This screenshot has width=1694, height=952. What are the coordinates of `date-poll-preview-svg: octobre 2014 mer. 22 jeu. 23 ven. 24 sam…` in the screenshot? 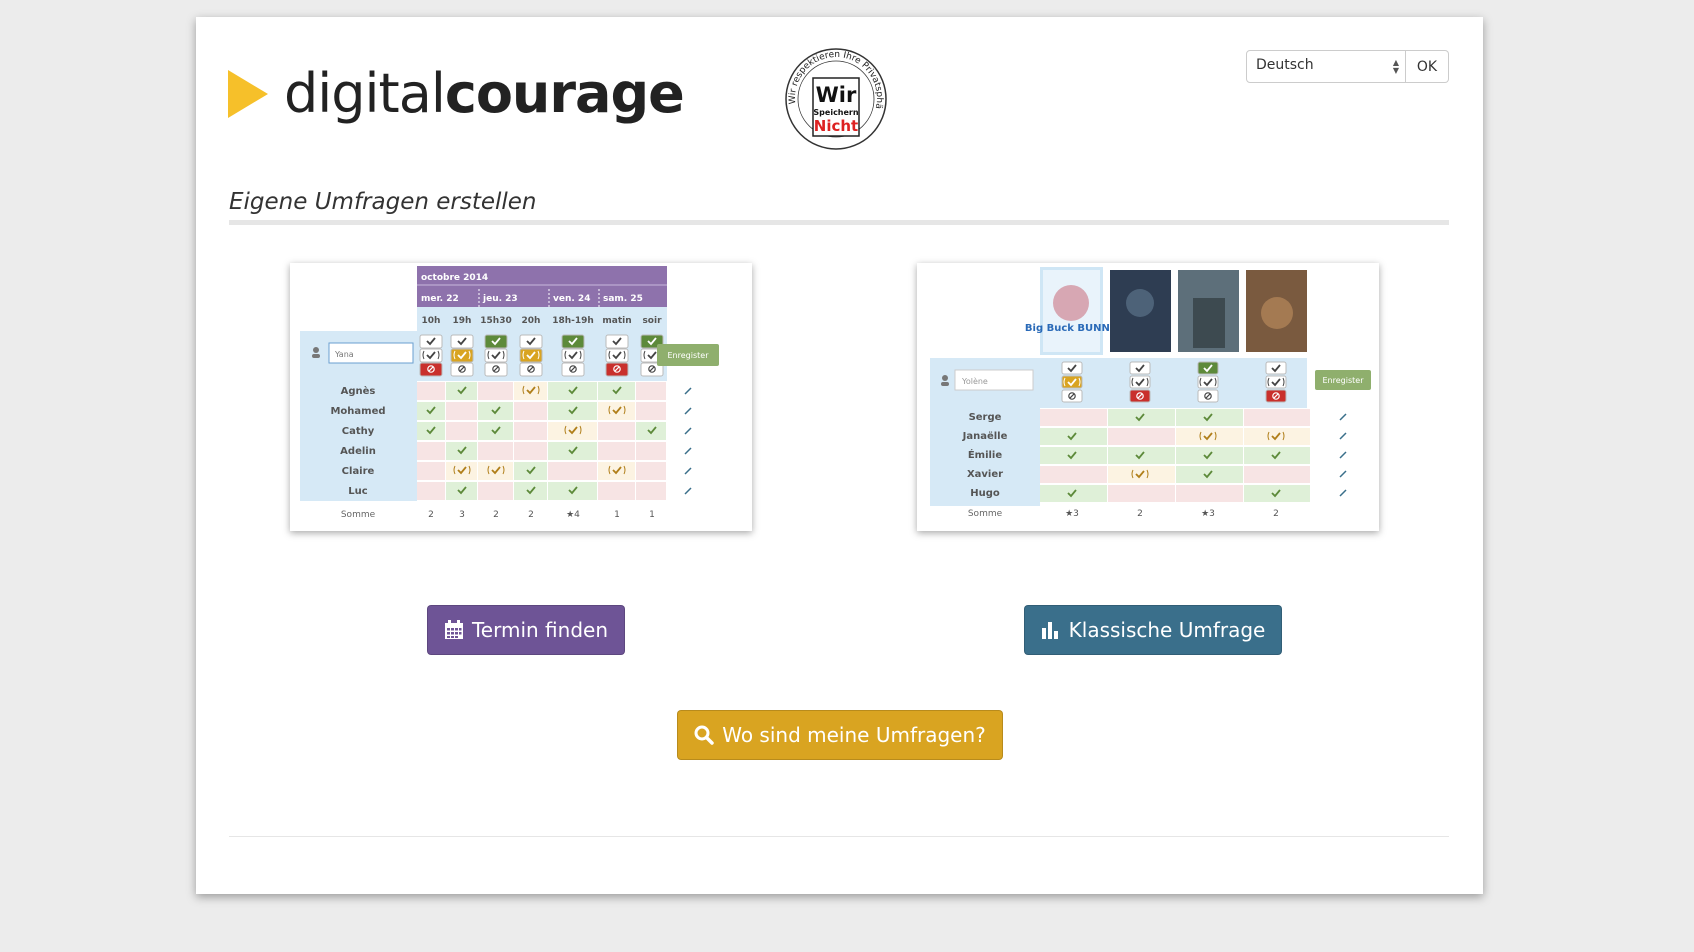 It's located at (509, 393).